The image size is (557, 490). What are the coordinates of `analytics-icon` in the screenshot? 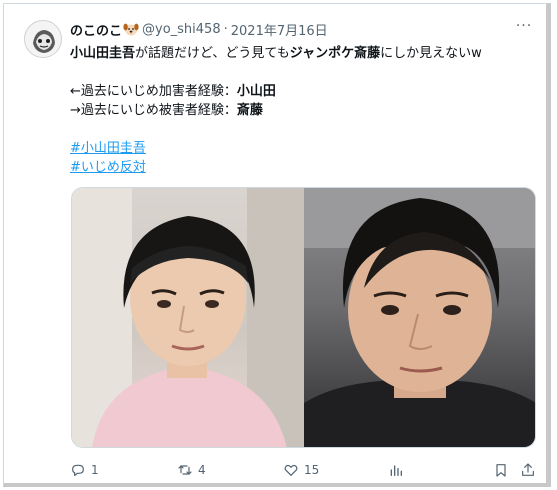 It's located at (396, 470).